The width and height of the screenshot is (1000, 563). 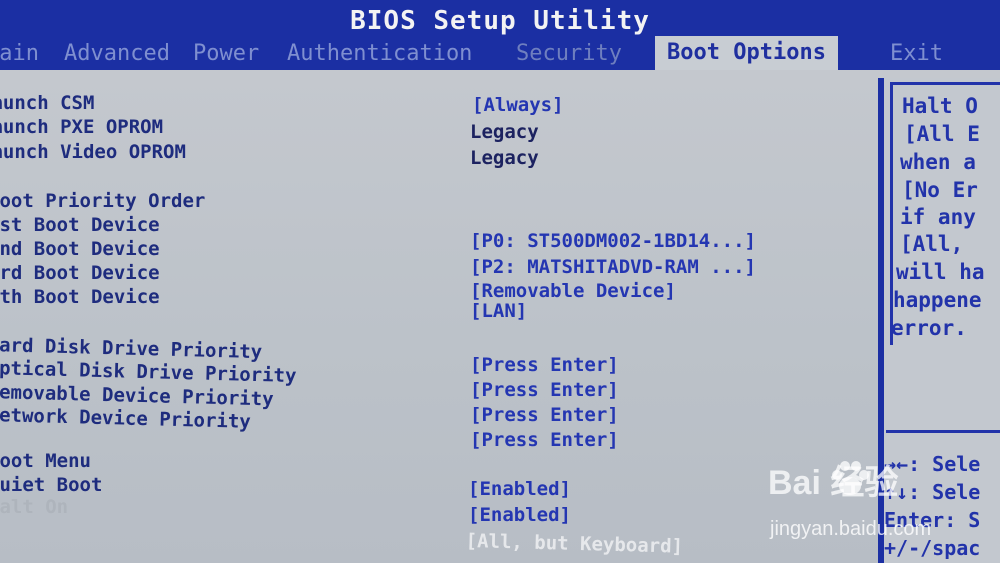 I want to click on 1st-boot-device-value: [P0: ST500DM002-1BD14...], so click(x=613, y=241).